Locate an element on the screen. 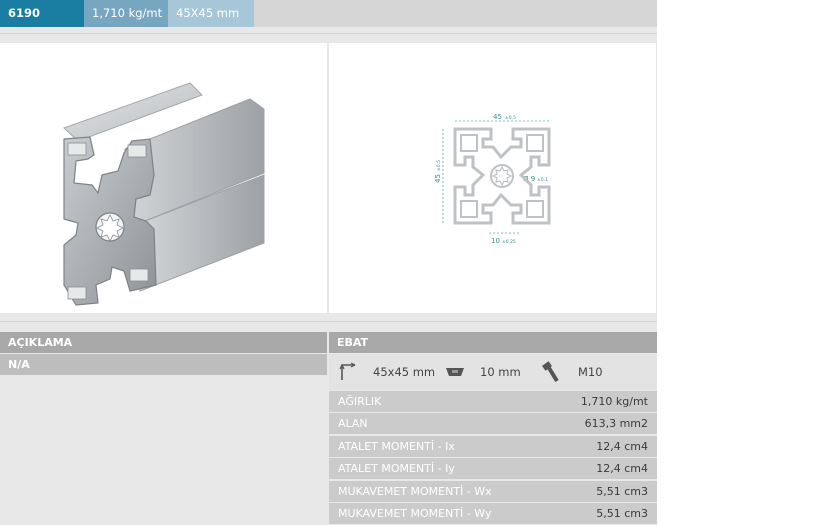 The image size is (819, 525). description-value: N/A is located at coordinates (163, 364).